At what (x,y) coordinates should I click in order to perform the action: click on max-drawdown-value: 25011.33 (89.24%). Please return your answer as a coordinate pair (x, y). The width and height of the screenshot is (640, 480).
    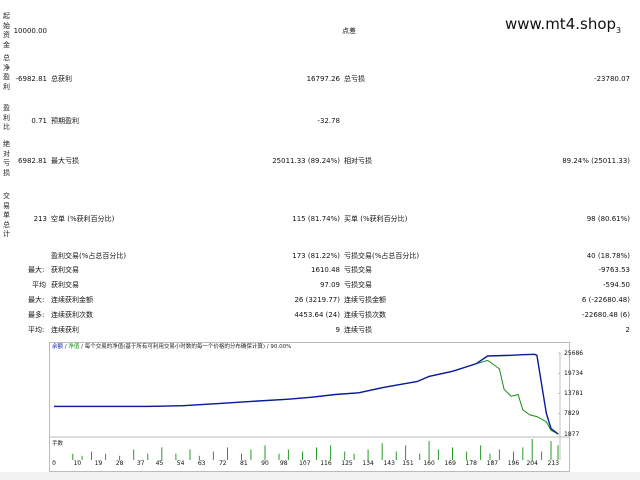
    Looking at the image, I should click on (306, 161).